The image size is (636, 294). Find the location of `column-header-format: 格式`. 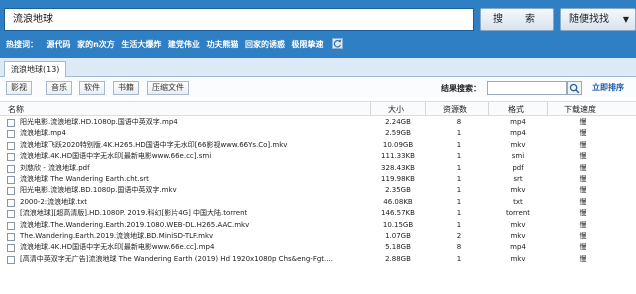

column-header-format: 格式 is located at coordinates (516, 109).